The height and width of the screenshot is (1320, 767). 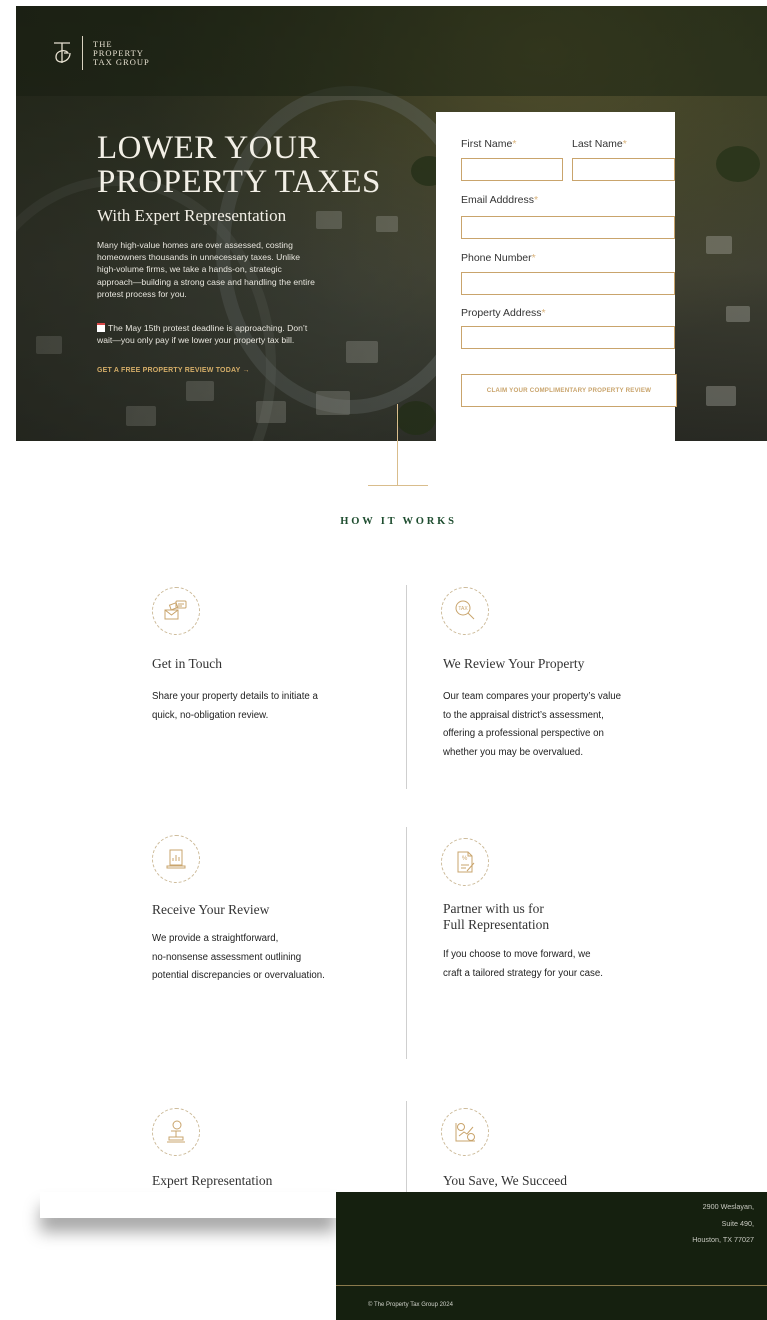 I want to click on brand-logo: THE PROPERTY TAX GROUP, so click(x=101, y=53).